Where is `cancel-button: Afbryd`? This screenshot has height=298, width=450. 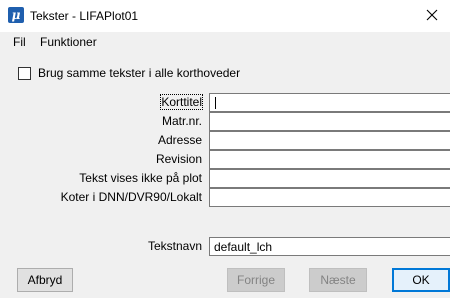
cancel-button: Afbryd is located at coordinates (45, 280).